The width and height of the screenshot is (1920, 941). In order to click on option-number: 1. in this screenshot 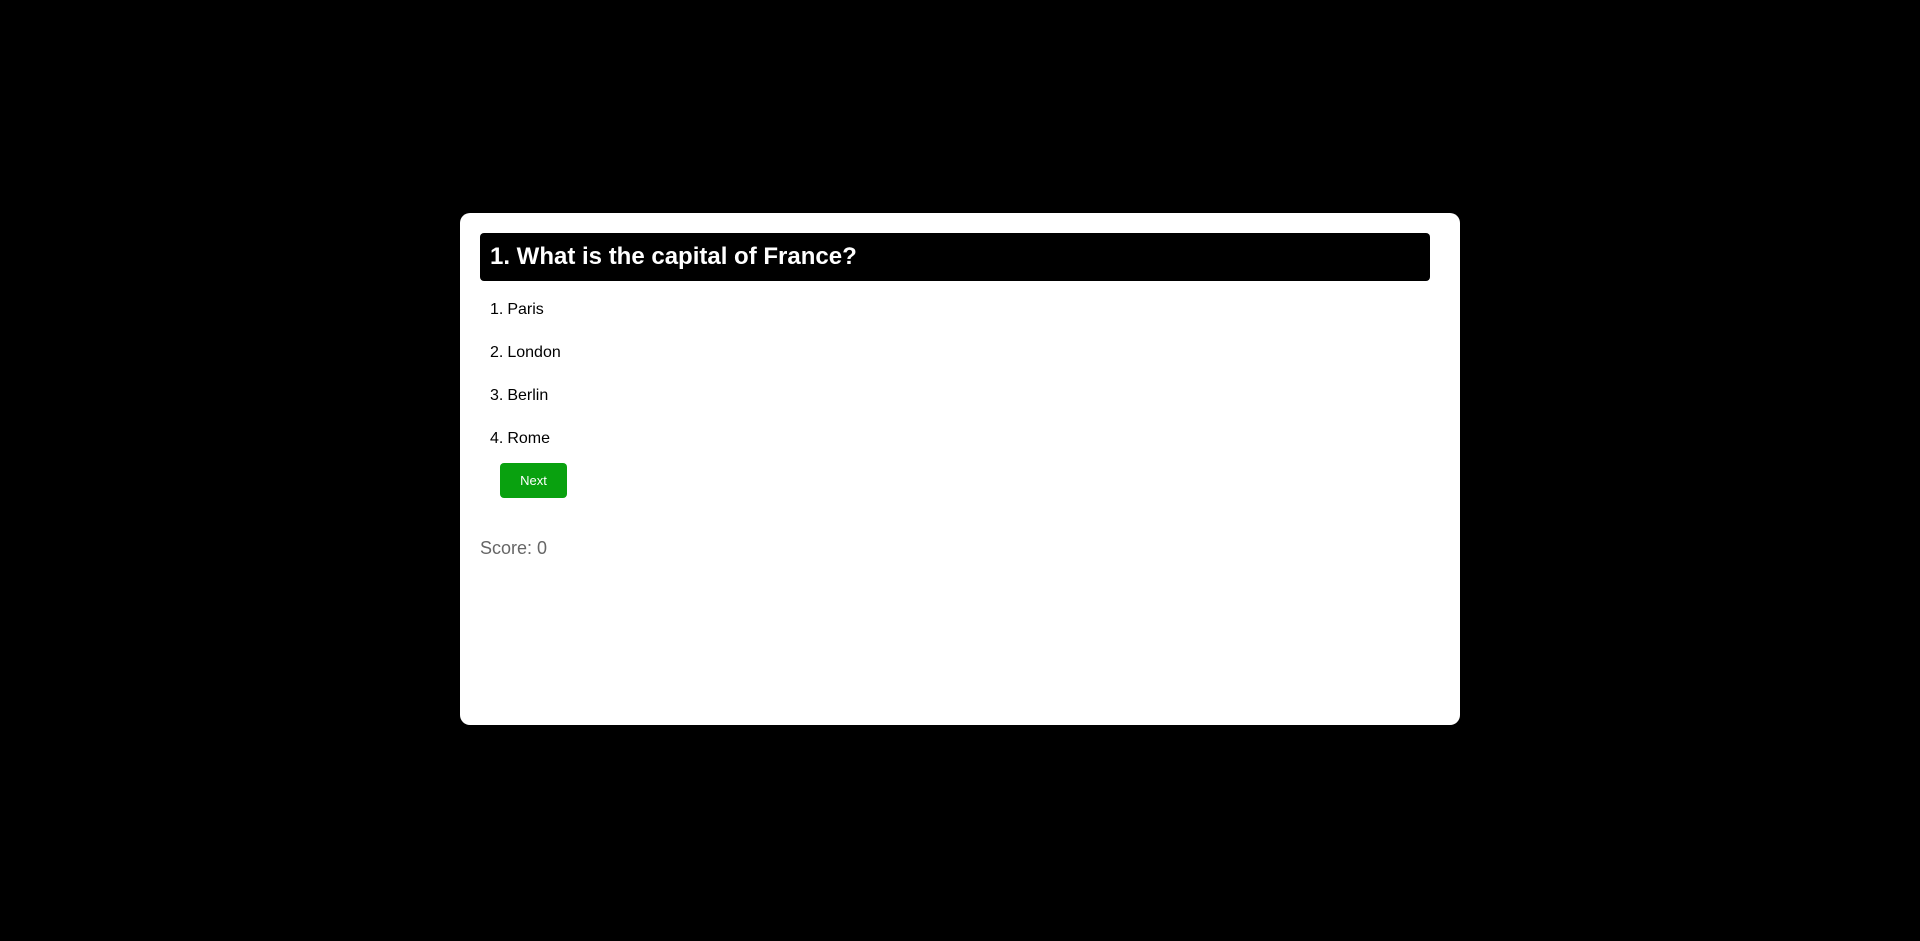, I will do `click(497, 309)`.